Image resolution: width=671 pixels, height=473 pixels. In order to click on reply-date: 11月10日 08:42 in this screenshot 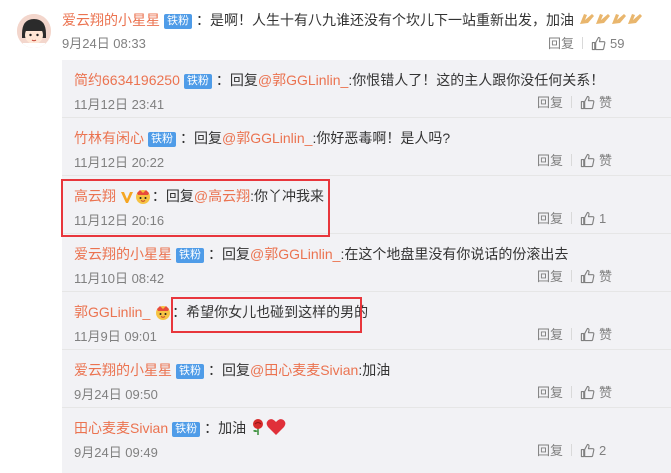, I will do `click(119, 278)`.